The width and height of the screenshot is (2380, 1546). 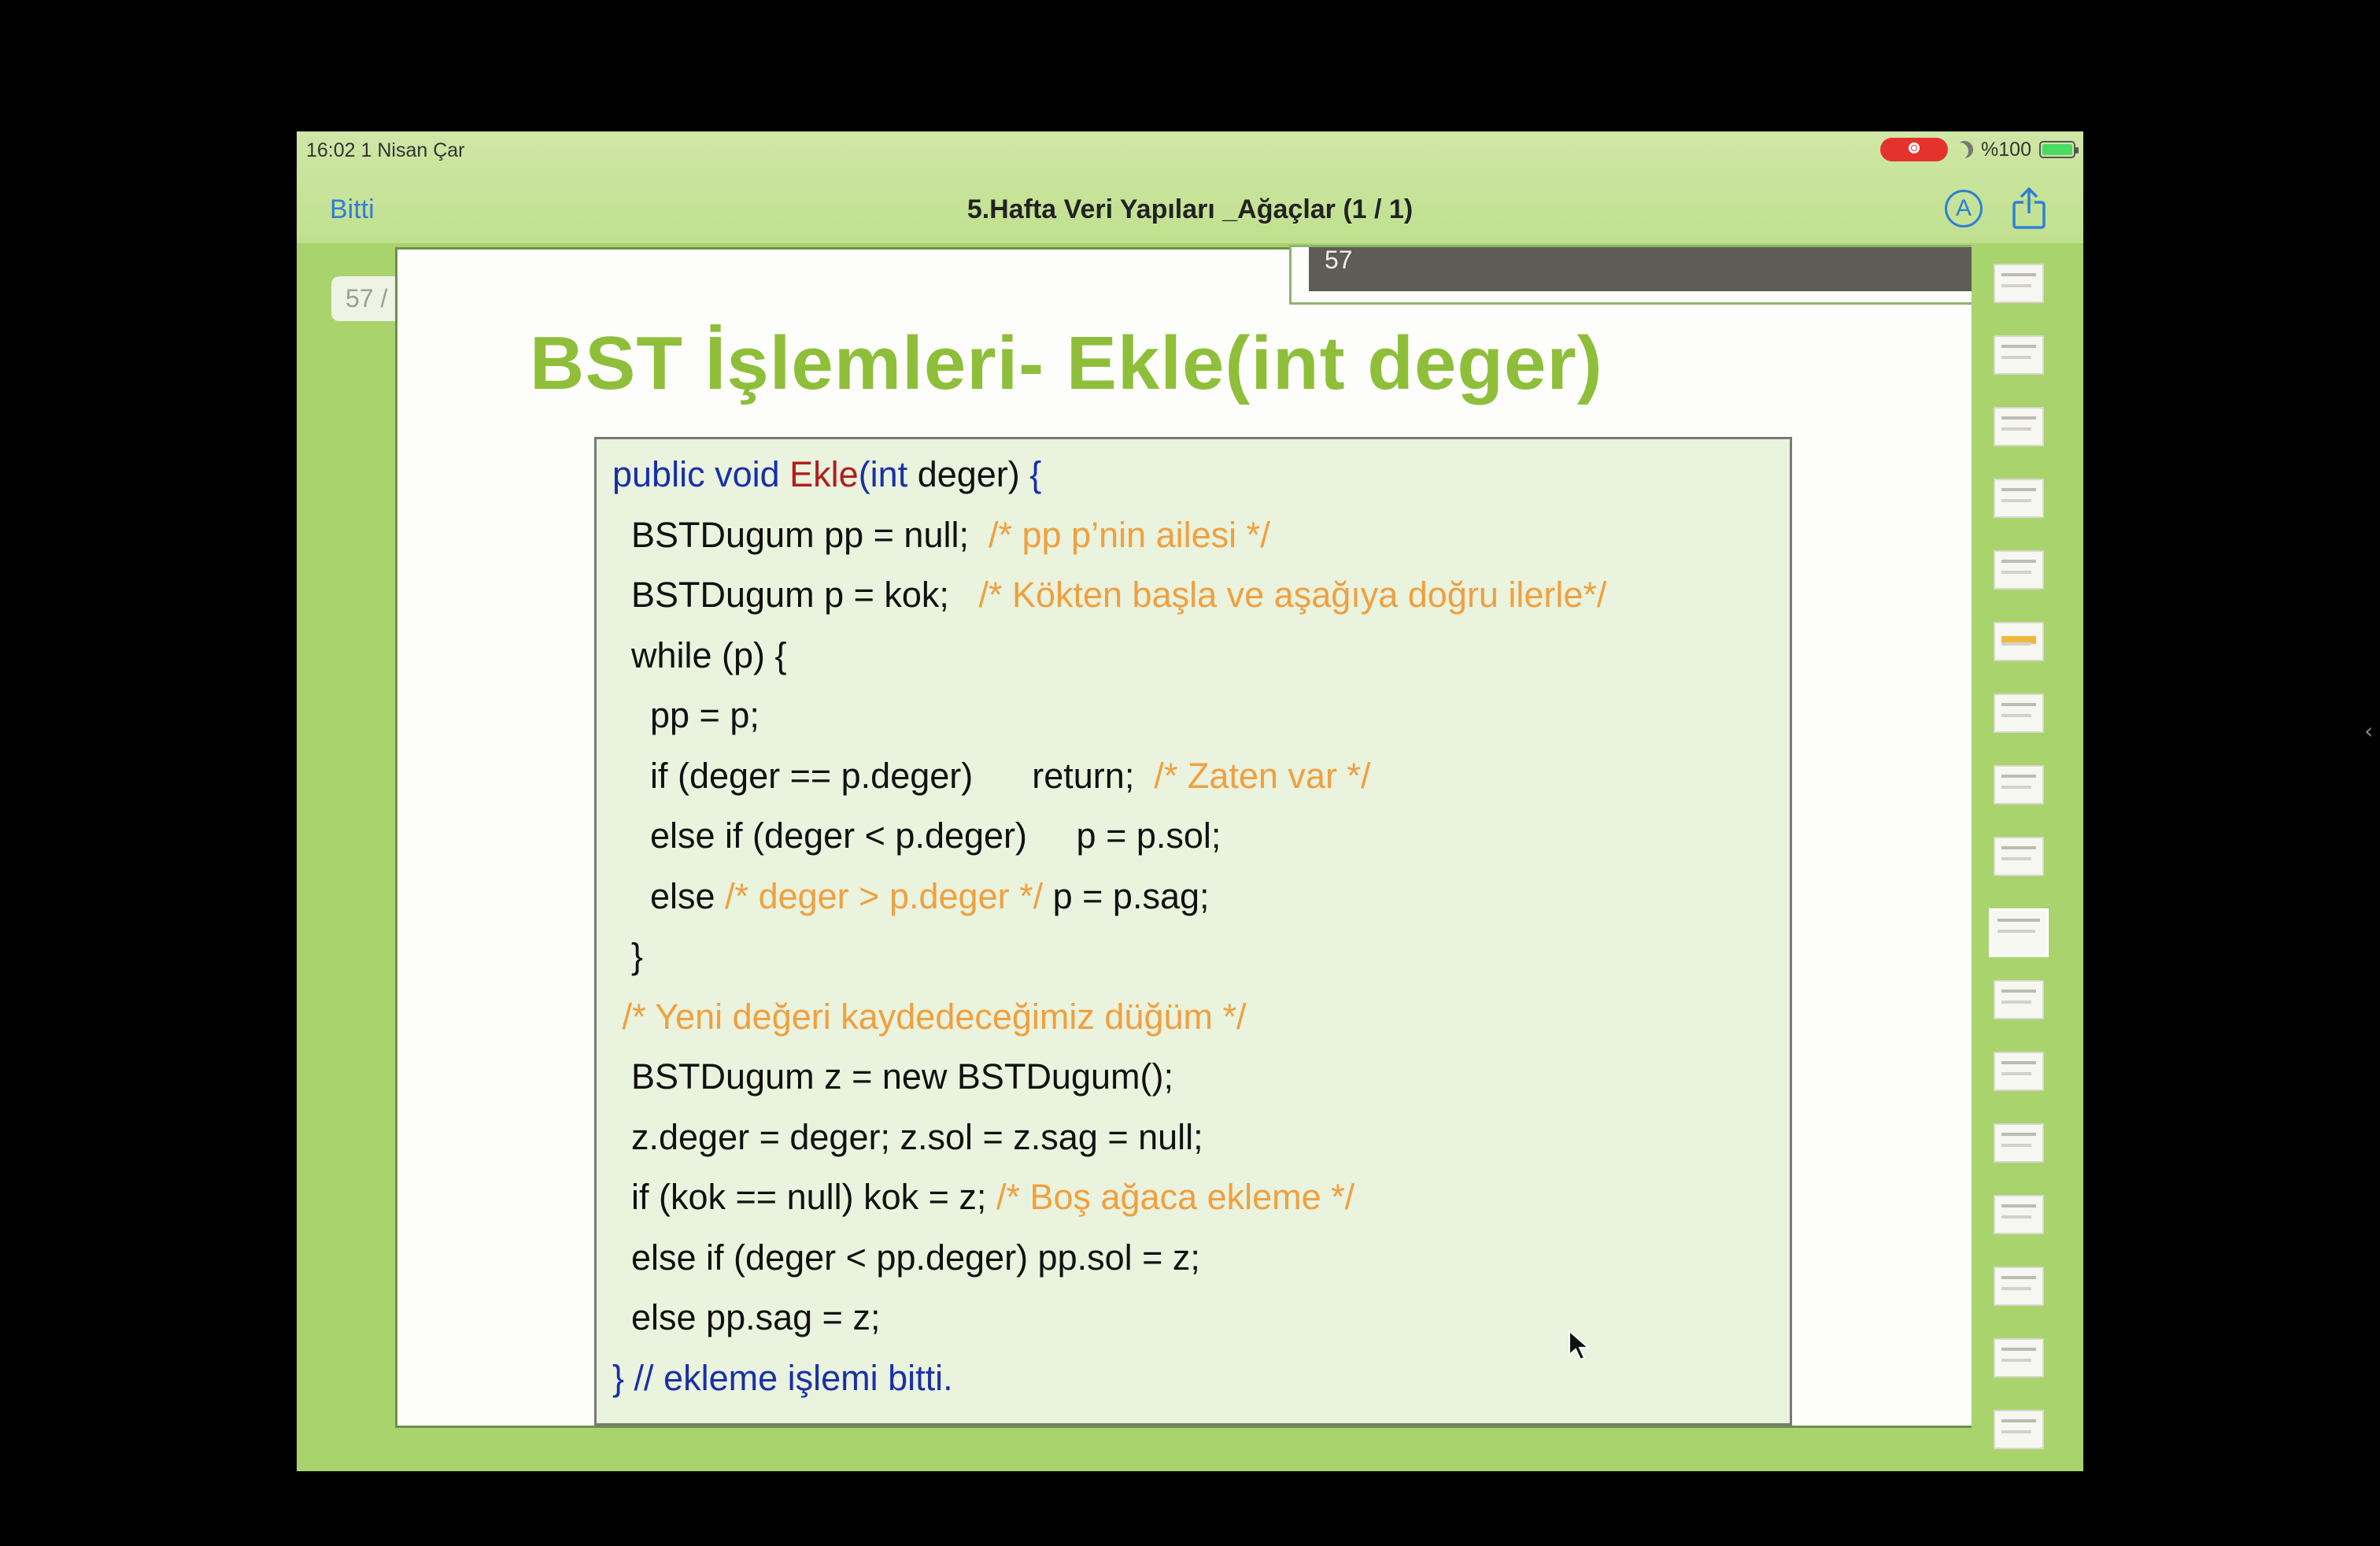 What do you see at coordinates (2029, 209) in the screenshot?
I see `share-icon` at bounding box center [2029, 209].